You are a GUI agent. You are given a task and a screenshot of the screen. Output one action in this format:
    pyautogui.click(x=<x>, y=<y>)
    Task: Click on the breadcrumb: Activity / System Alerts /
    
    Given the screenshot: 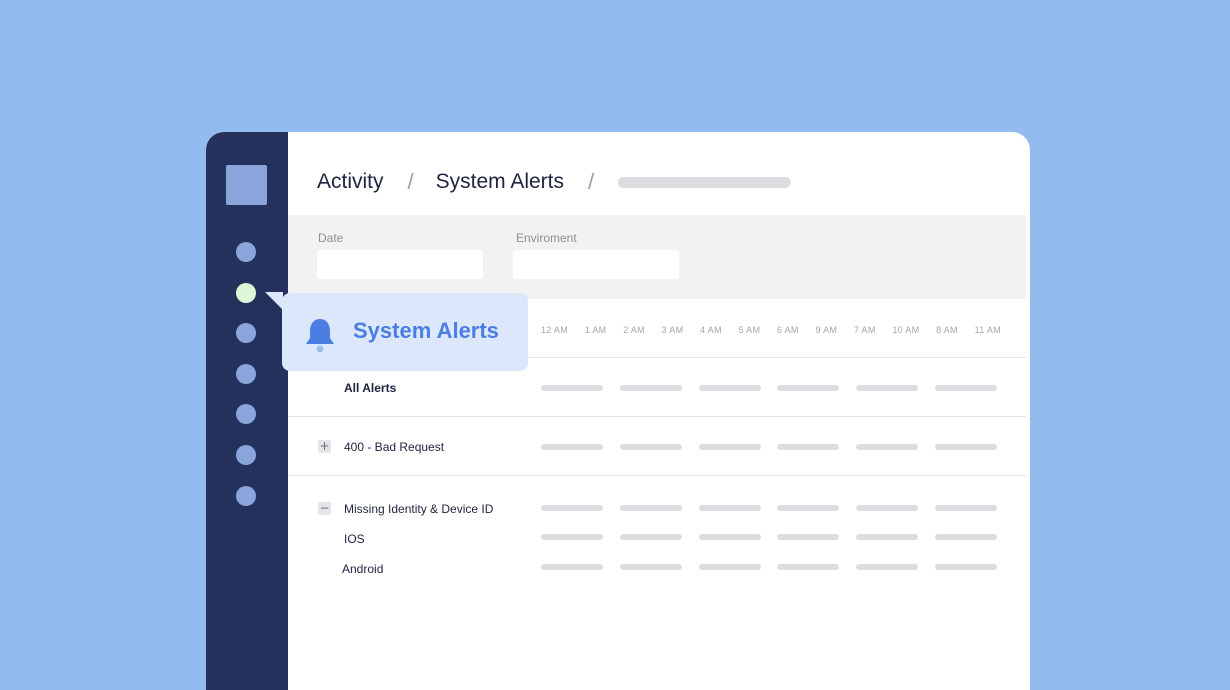 What is the action you would take?
    pyautogui.click(x=554, y=181)
    